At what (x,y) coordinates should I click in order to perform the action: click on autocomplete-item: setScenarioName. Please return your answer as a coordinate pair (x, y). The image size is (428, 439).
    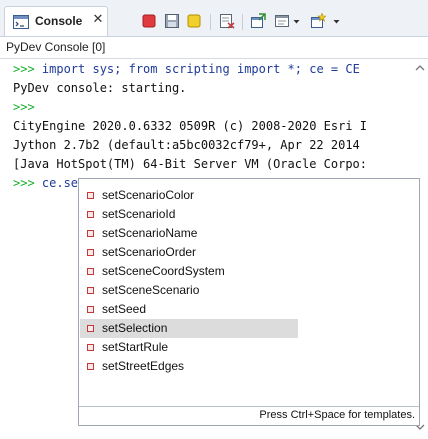
    Looking at the image, I should click on (189, 233).